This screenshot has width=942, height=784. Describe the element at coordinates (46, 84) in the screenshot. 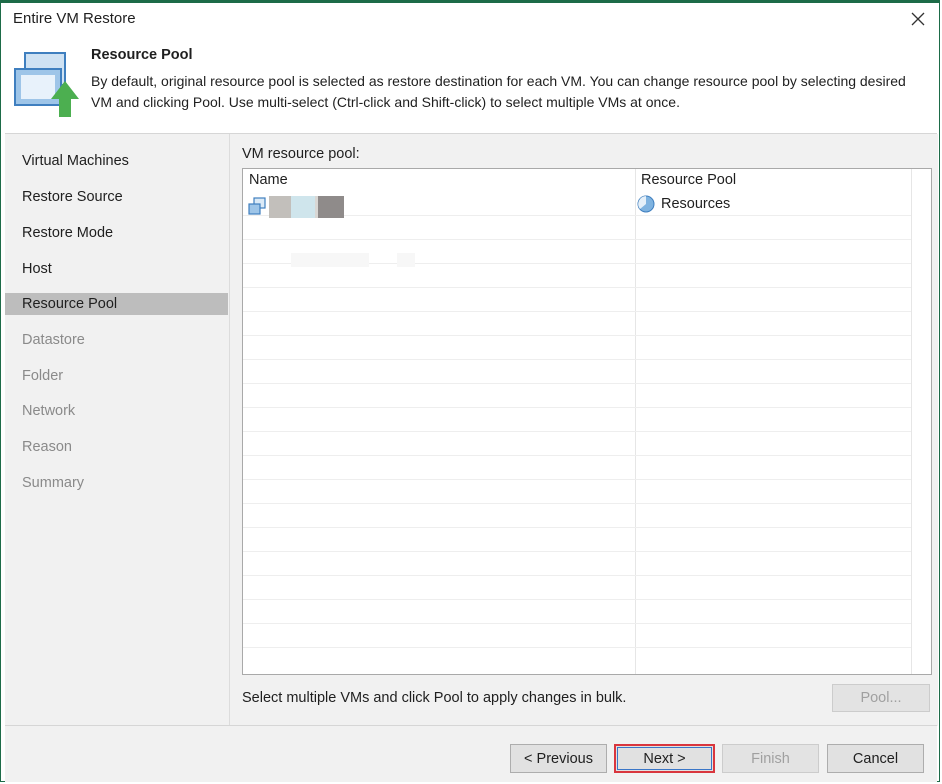

I see `restore-vm-icon` at that location.